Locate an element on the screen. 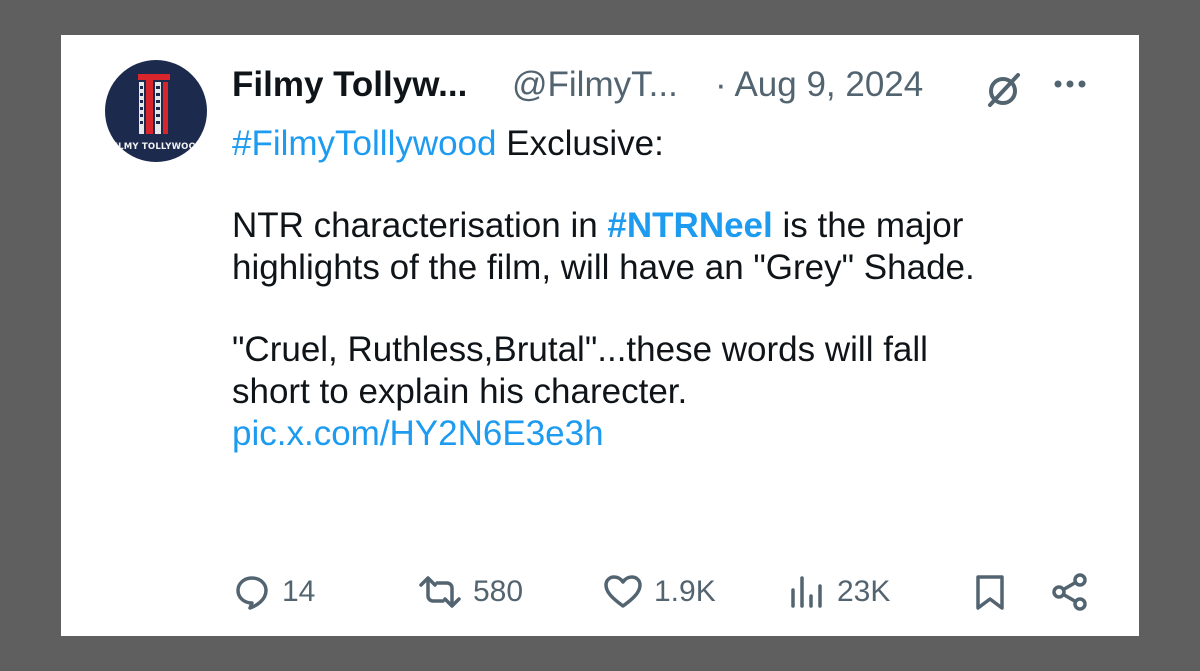 Image resolution: width=1200 pixels, height=671 pixels. views-button: 23K is located at coordinates (838, 592).